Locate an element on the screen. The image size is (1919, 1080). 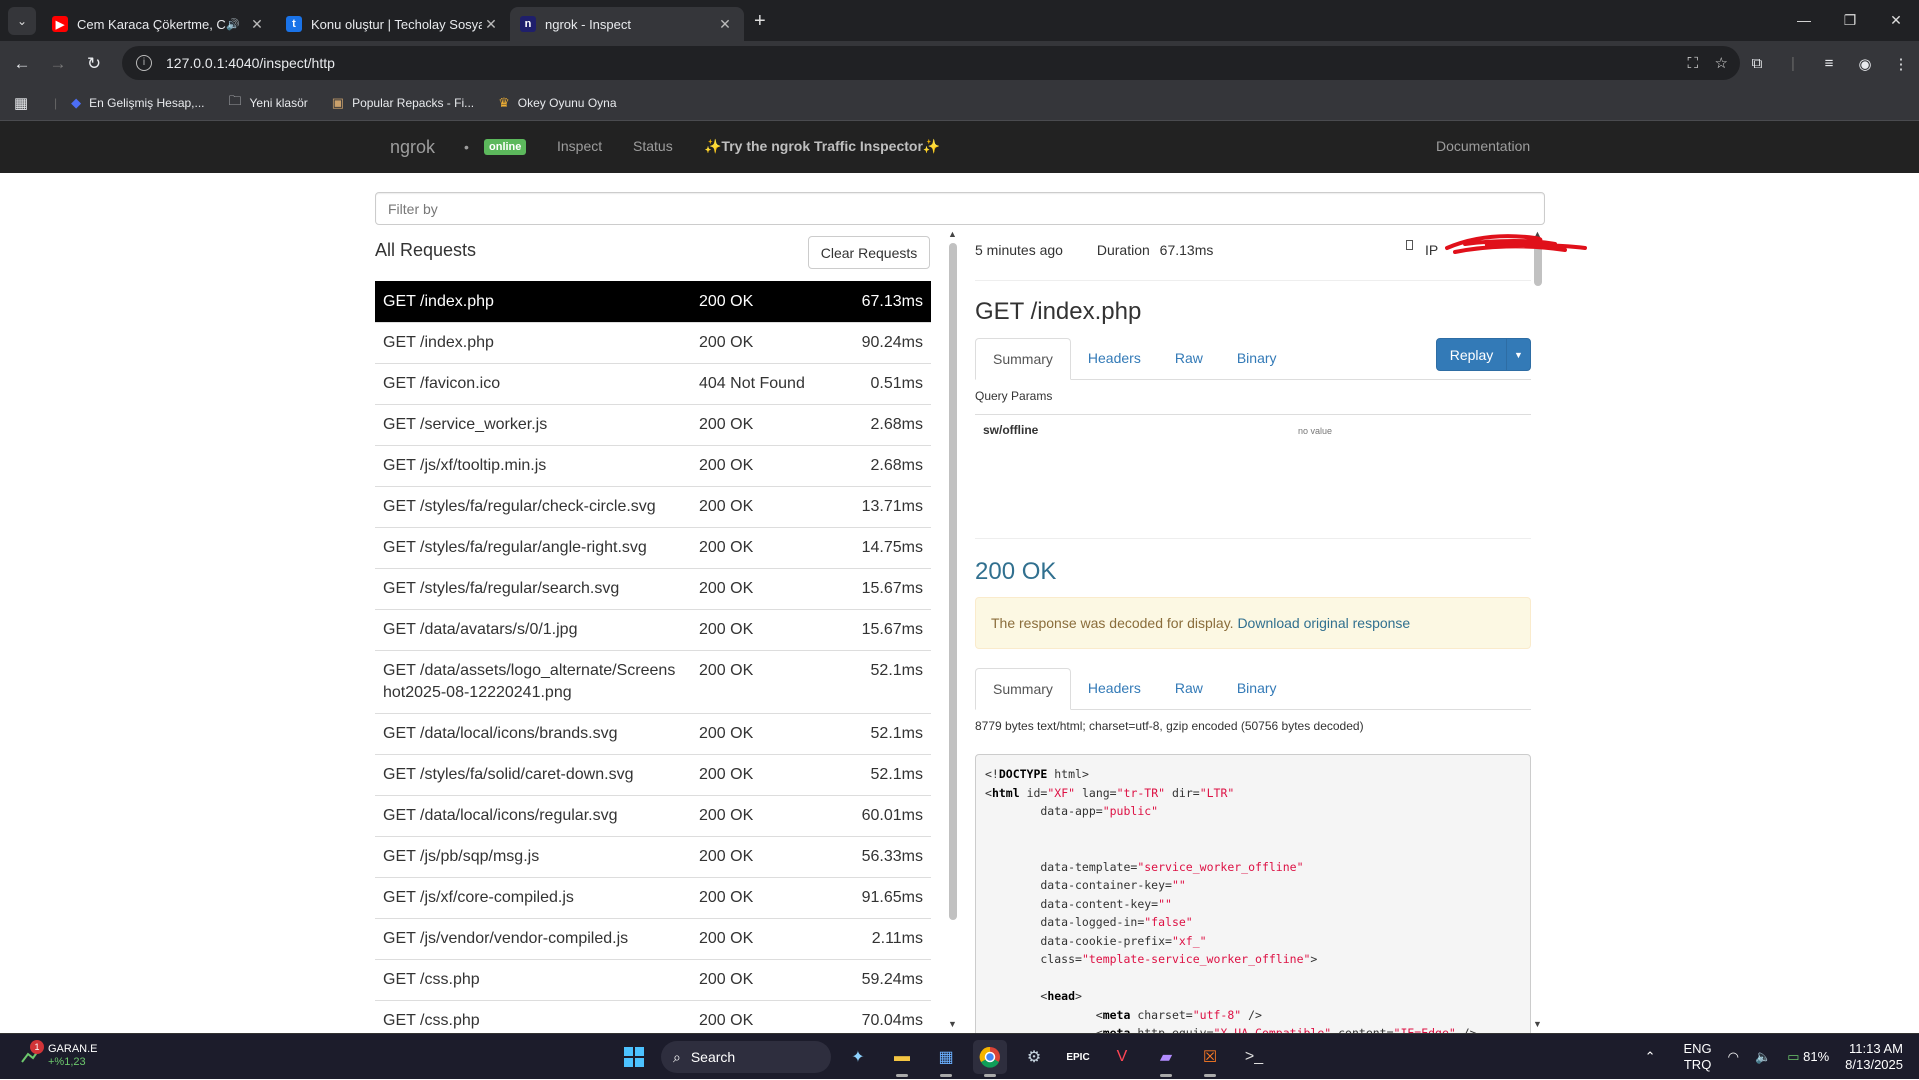
battery-indicator: ▭ 81% is located at coordinates (1808, 1057).